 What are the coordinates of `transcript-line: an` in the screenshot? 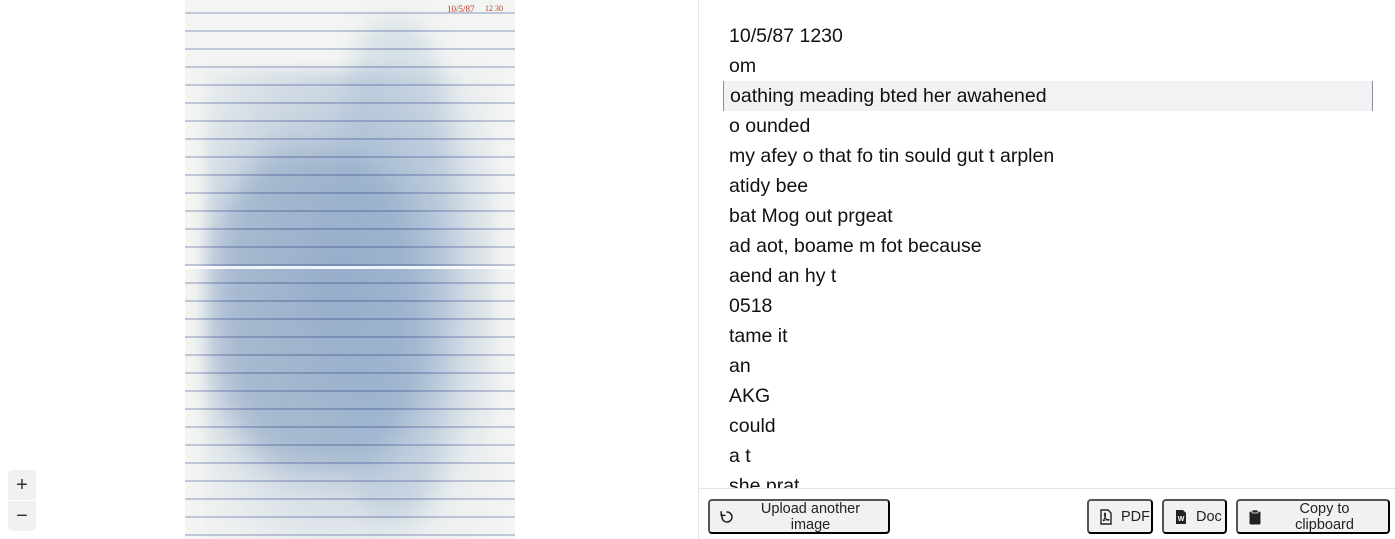 It's located at (1048, 366).